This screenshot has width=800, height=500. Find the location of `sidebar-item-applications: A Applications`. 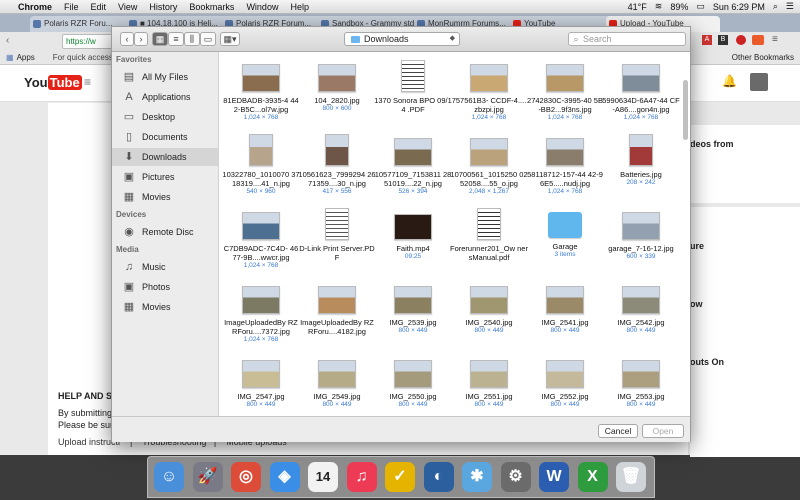

sidebar-item-applications: A Applications is located at coordinates (165, 97).